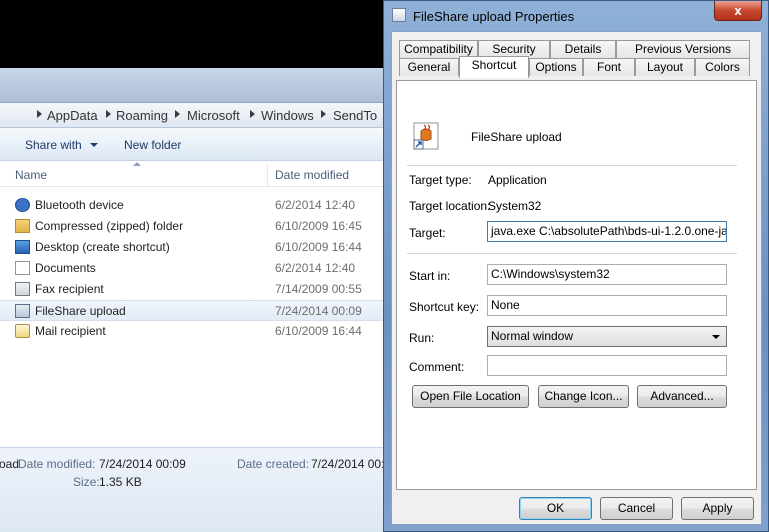  What do you see at coordinates (79, 205) in the screenshot?
I see `file-name: Bluetooth device` at bounding box center [79, 205].